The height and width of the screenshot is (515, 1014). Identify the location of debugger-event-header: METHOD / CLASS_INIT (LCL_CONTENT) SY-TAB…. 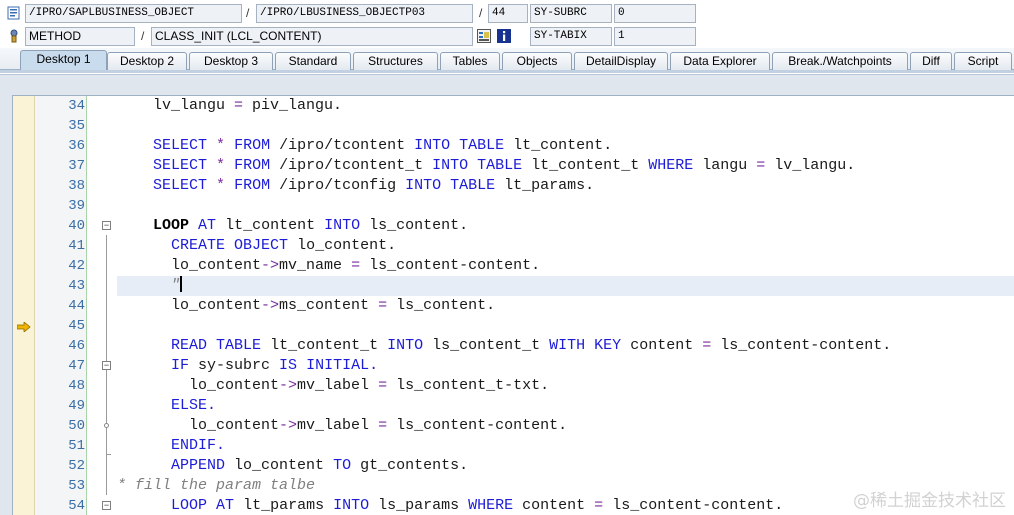
(507, 36).